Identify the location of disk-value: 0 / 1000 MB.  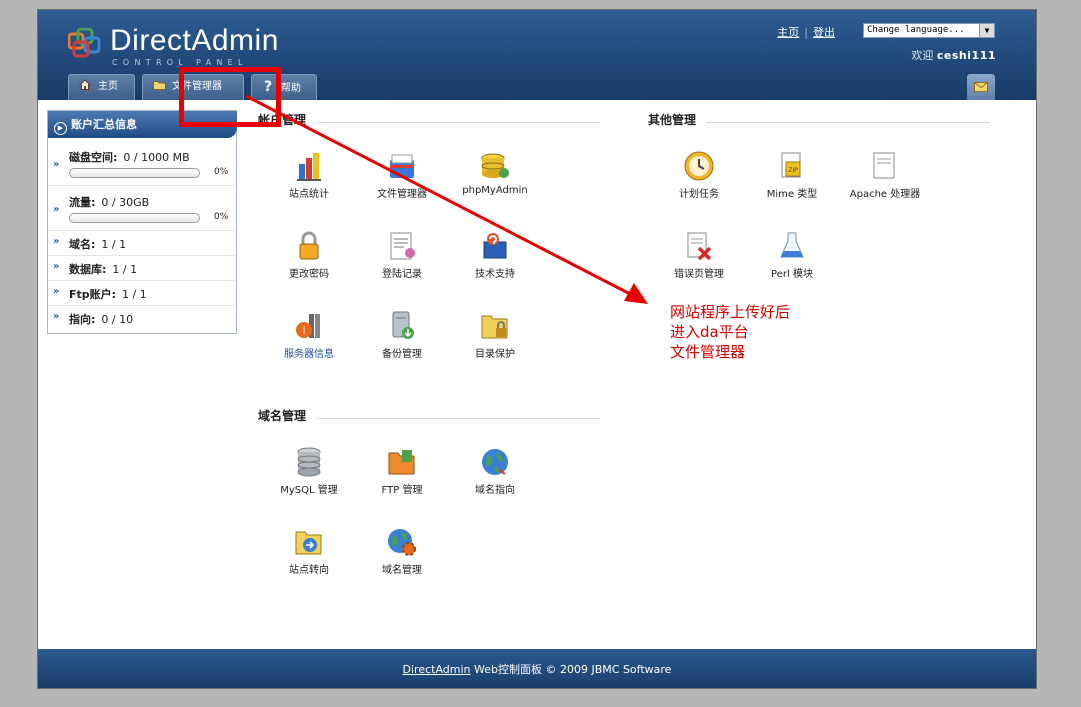
(156, 157).